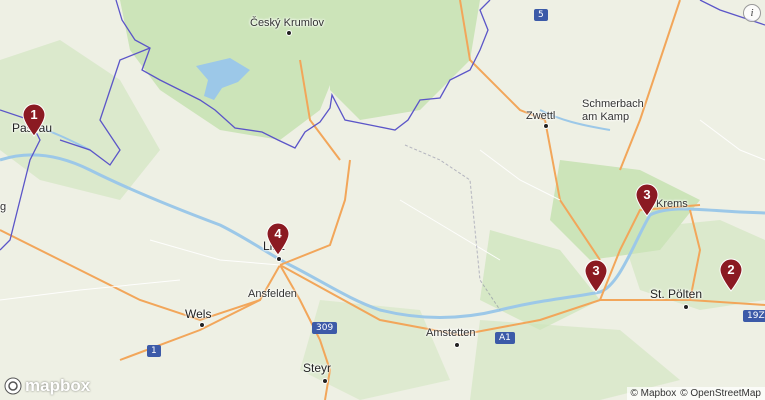 The width and height of the screenshot is (765, 400). I want to click on place-label-edge: g, so click(3, 207).